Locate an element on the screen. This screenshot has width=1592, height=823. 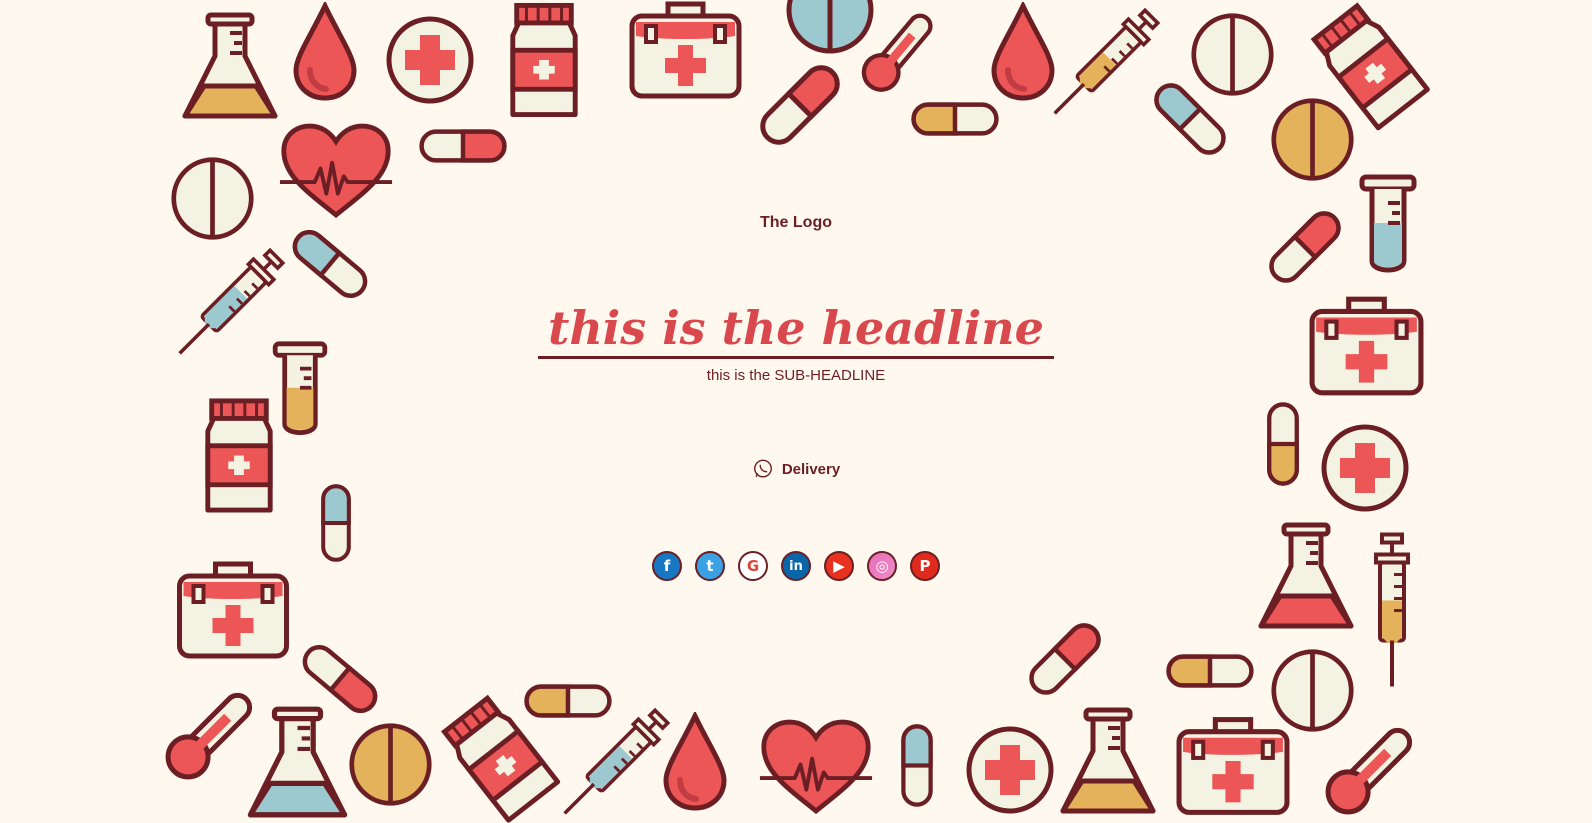
delivery-link: Delivery is located at coordinates (796, 469).